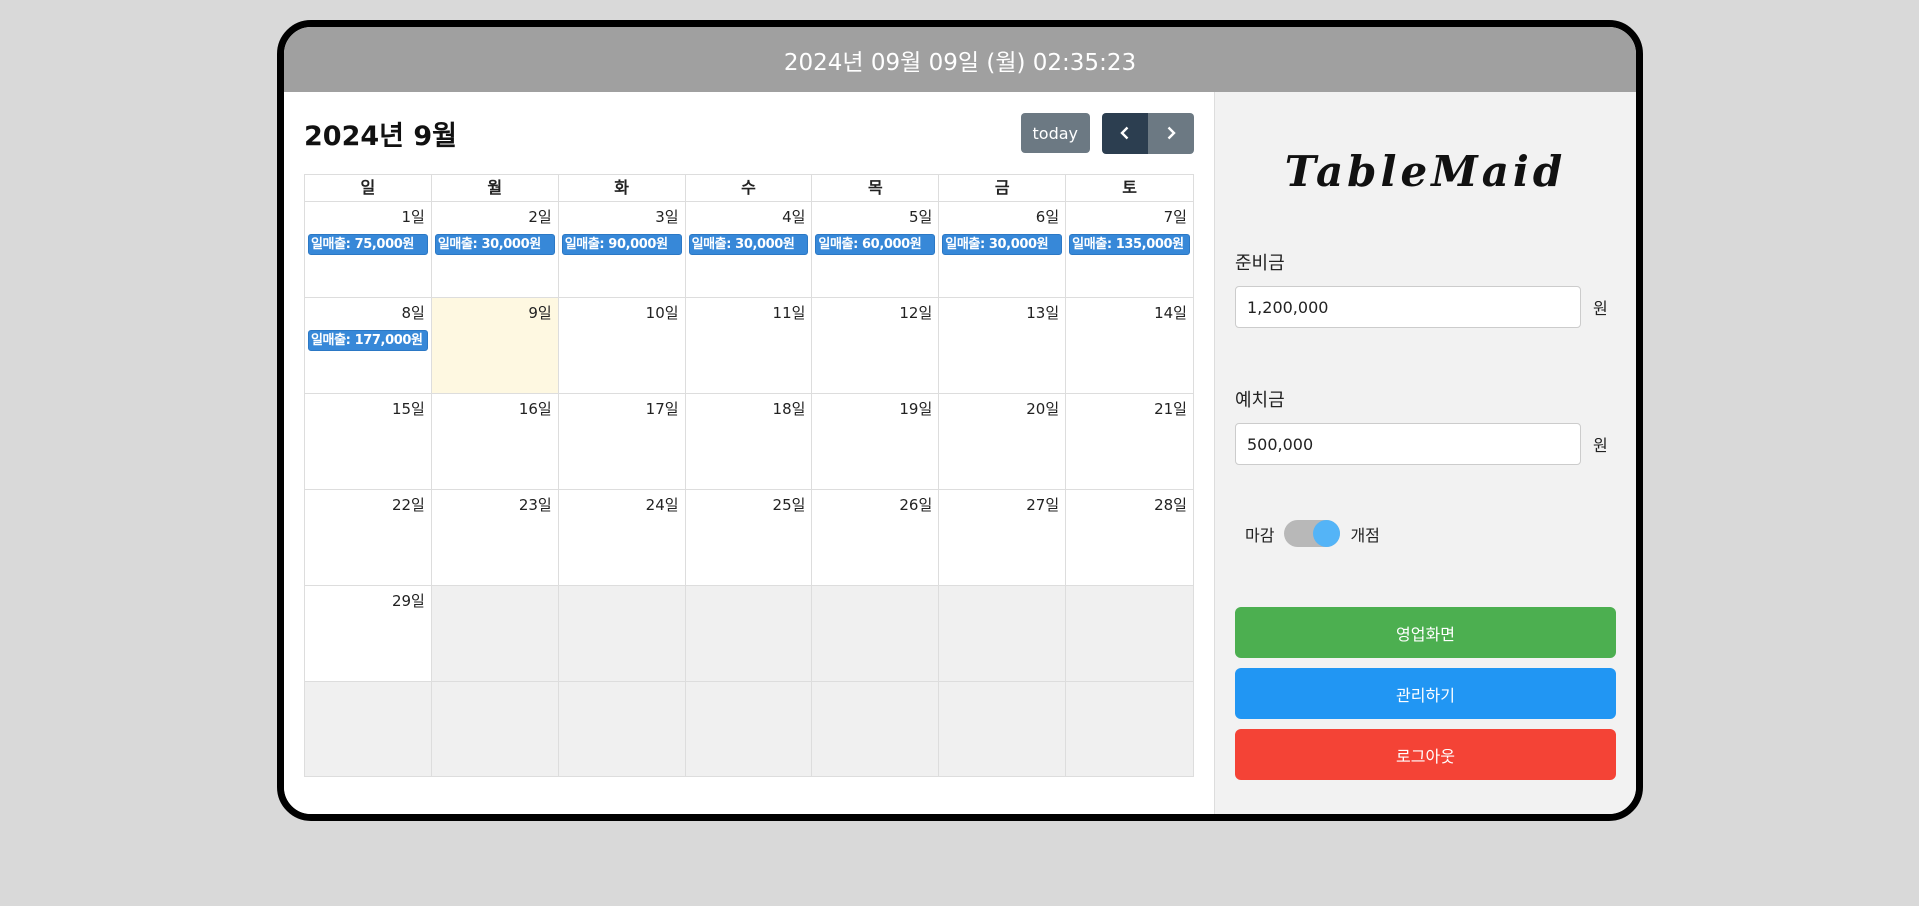 Image resolution: width=1919 pixels, height=906 pixels. What do you see at coordinates (368, 340) in the screenshot?
I see `sales-event: 일매출: 177,000원` at bounding box center [368, 340].